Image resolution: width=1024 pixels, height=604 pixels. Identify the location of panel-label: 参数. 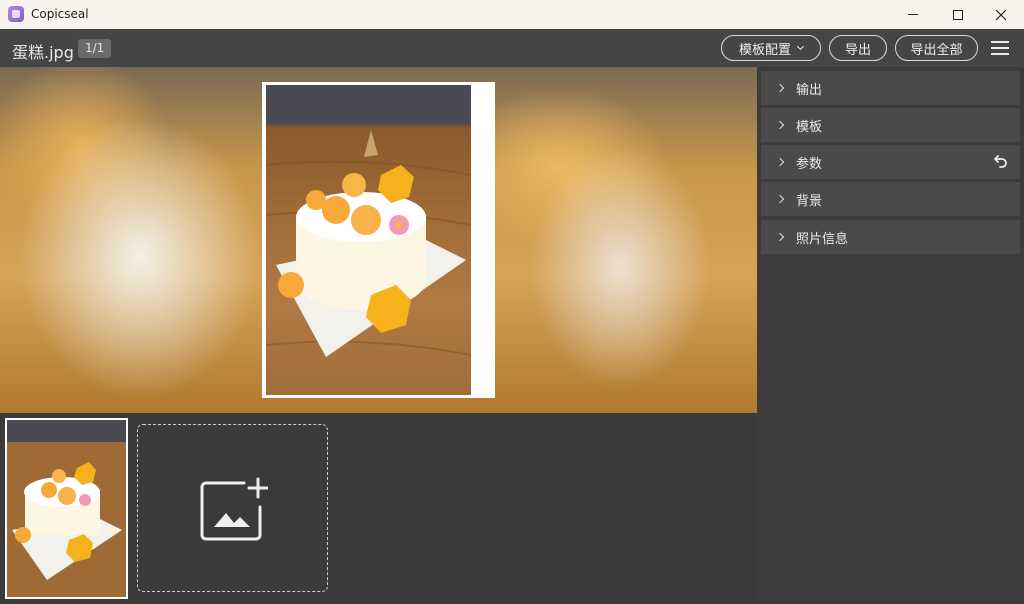
(809, 164).